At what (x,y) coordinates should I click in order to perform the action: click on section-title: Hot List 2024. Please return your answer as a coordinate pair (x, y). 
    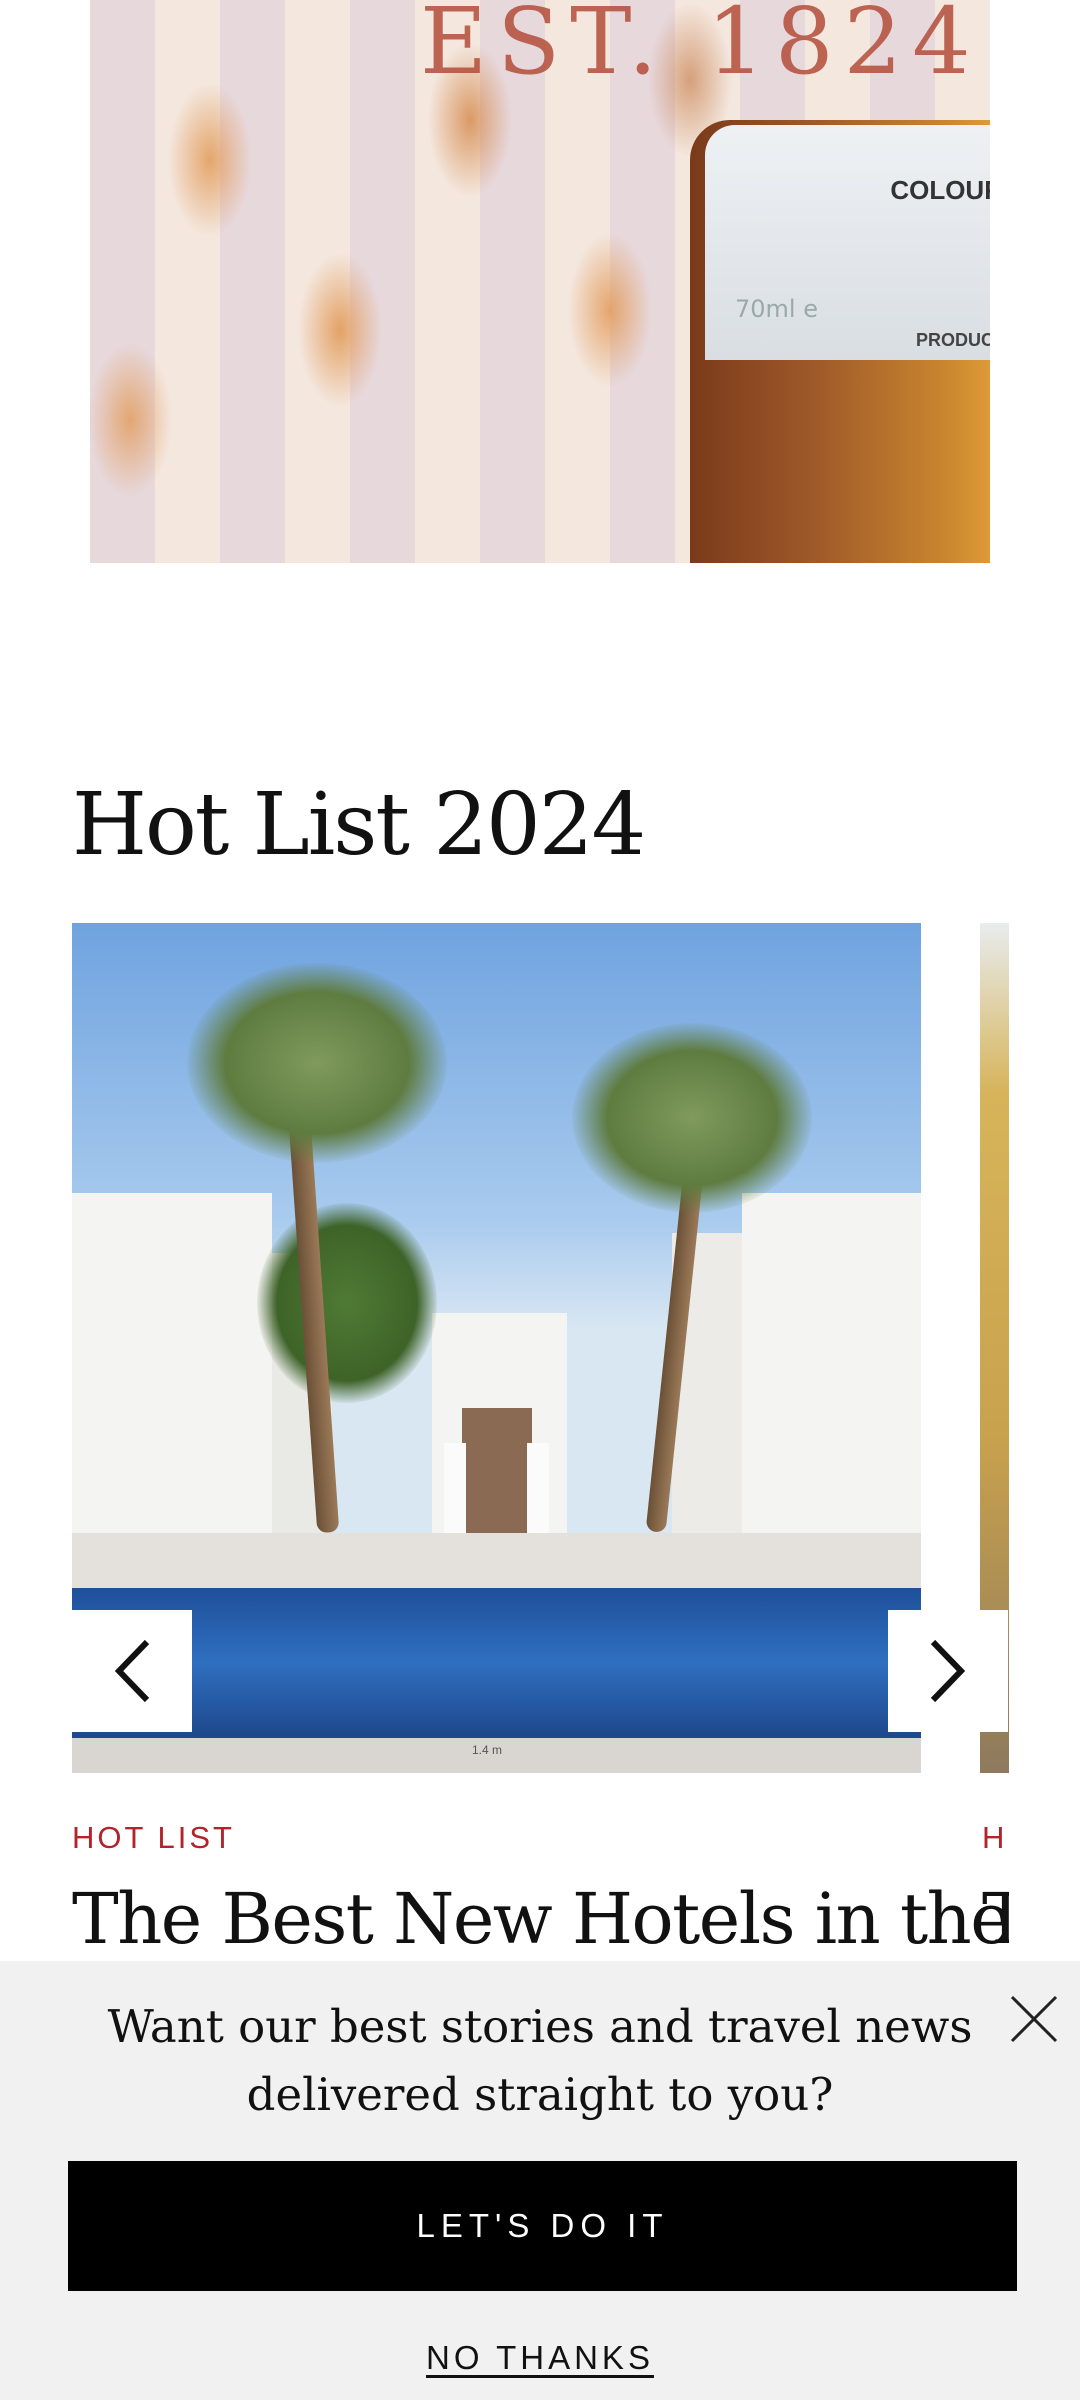
    Looking at the image, I should click on (359, 825).